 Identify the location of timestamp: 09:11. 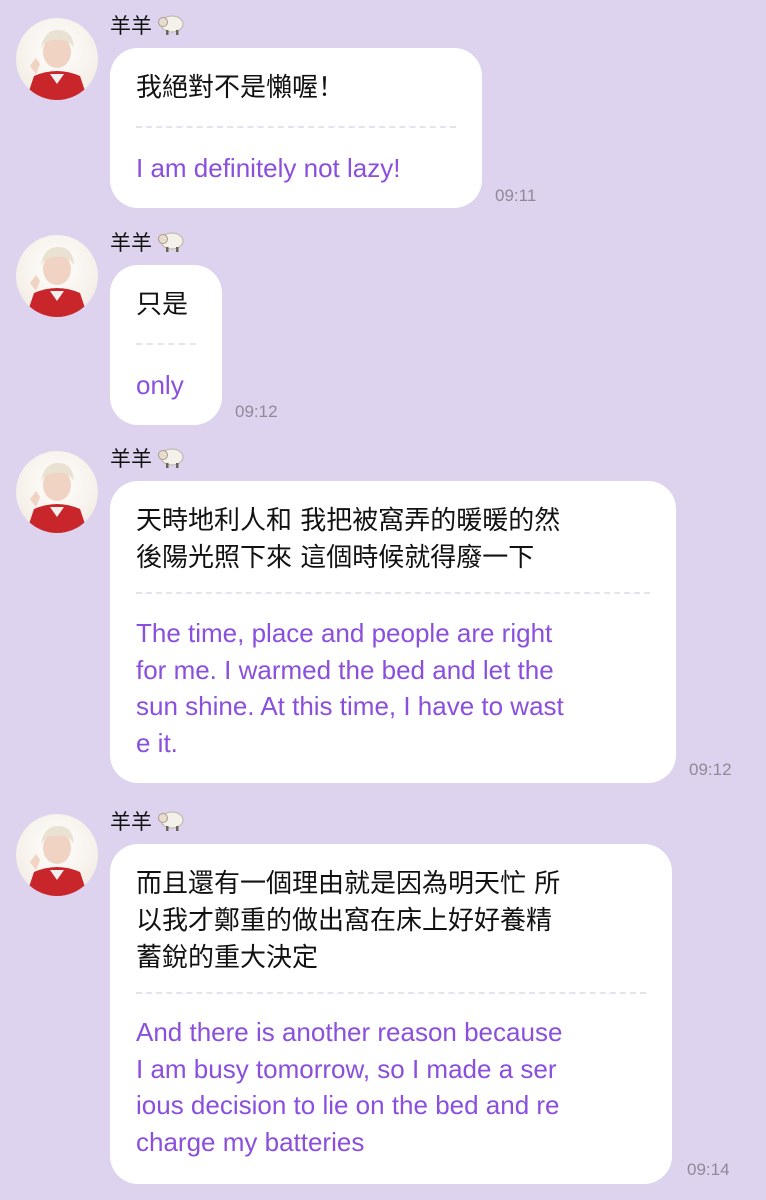
(516, 195).